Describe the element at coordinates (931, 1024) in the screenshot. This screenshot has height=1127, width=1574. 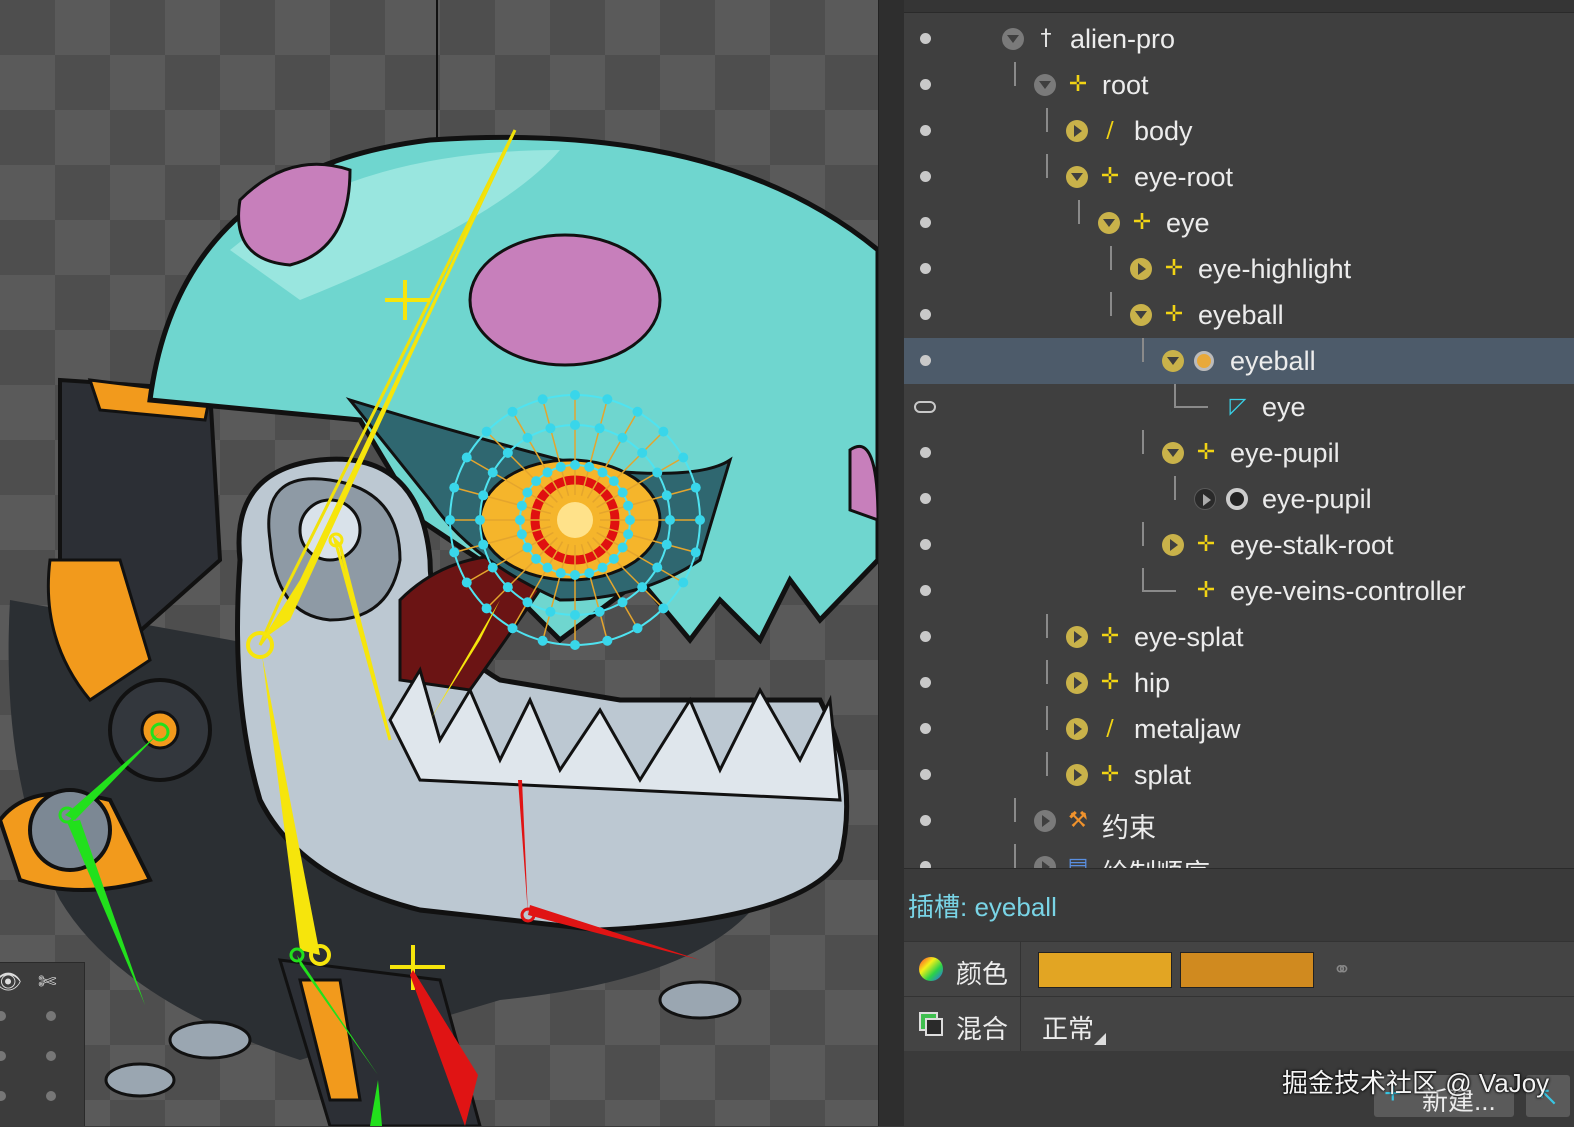
I see `blend-mode-icon` at that location.